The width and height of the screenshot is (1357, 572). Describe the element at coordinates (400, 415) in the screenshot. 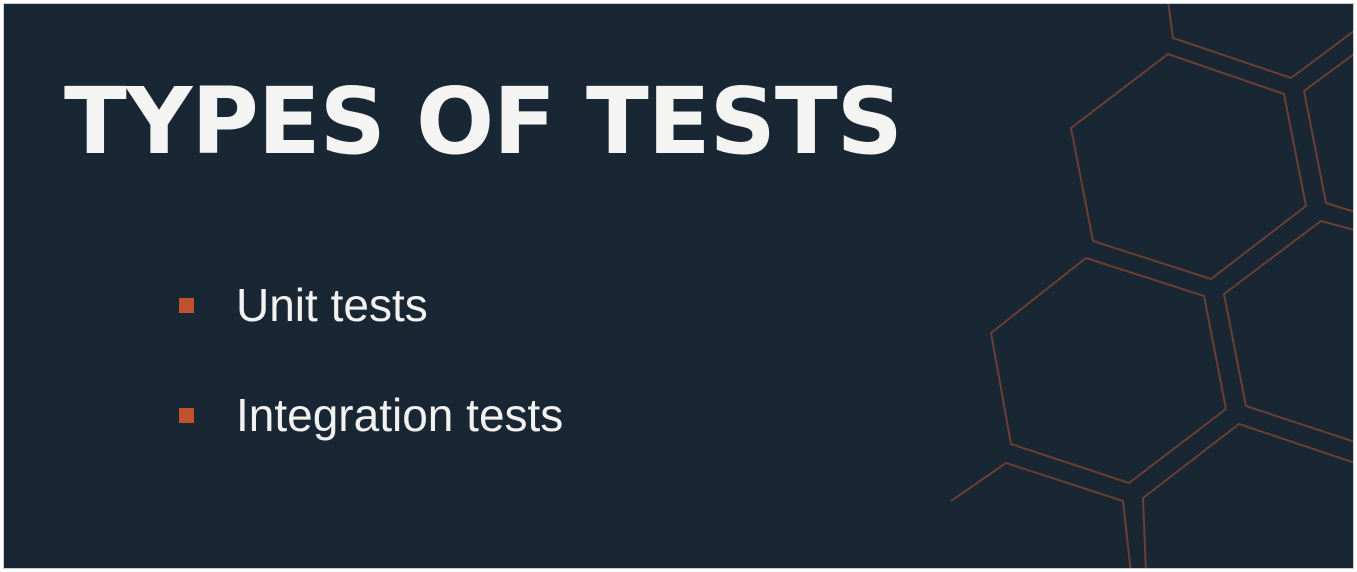

I see `bullet-text: Integration tests` at that location.